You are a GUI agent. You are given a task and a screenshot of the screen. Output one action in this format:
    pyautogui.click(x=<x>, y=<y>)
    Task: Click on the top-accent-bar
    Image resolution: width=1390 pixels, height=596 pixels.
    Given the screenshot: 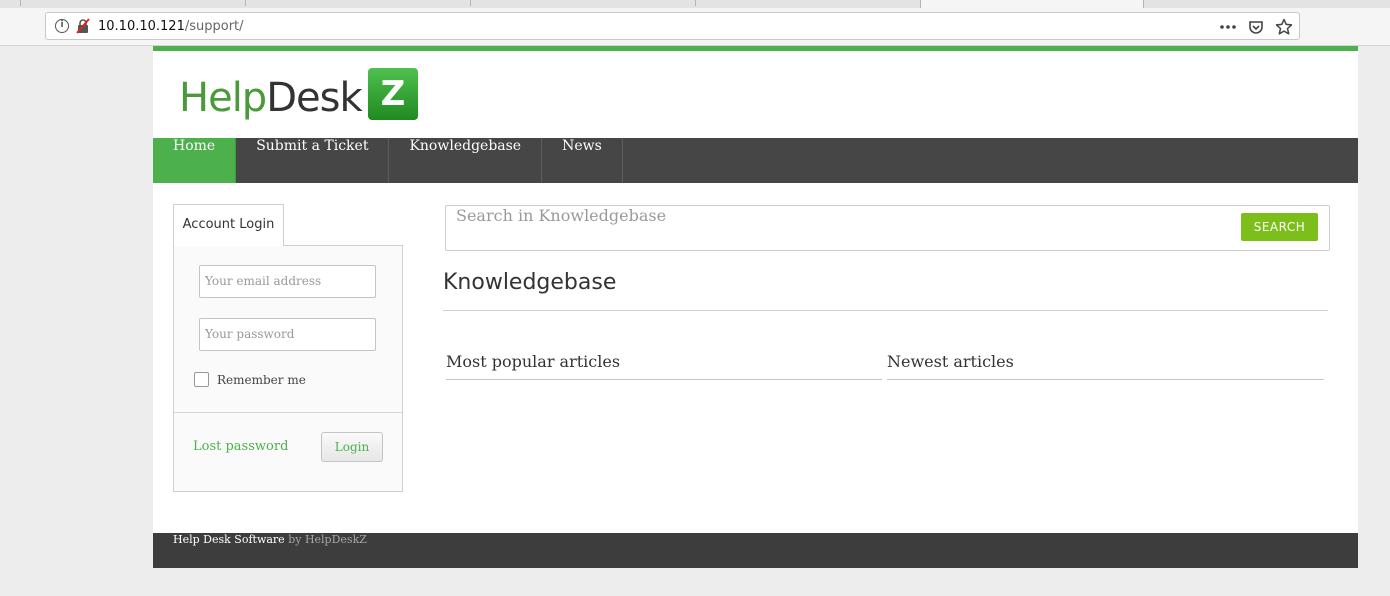 What is the action you would take?
    pyautogui.click(x=755, y=48)
    